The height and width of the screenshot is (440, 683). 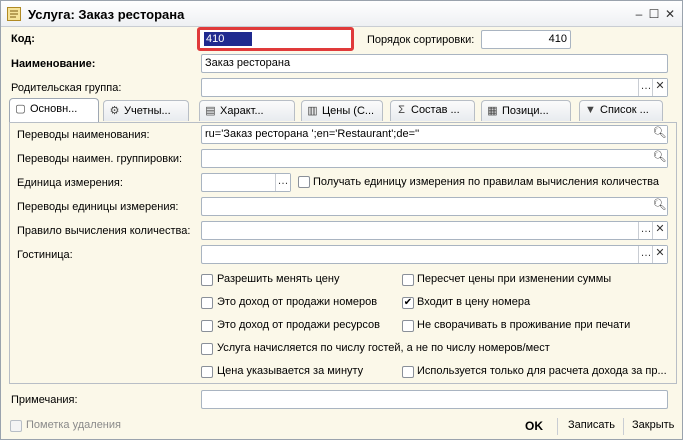 What do you see at coordinates (23, 39) in the screenshot?
I see `code-label: Код:` at bounding box center [23, 39].